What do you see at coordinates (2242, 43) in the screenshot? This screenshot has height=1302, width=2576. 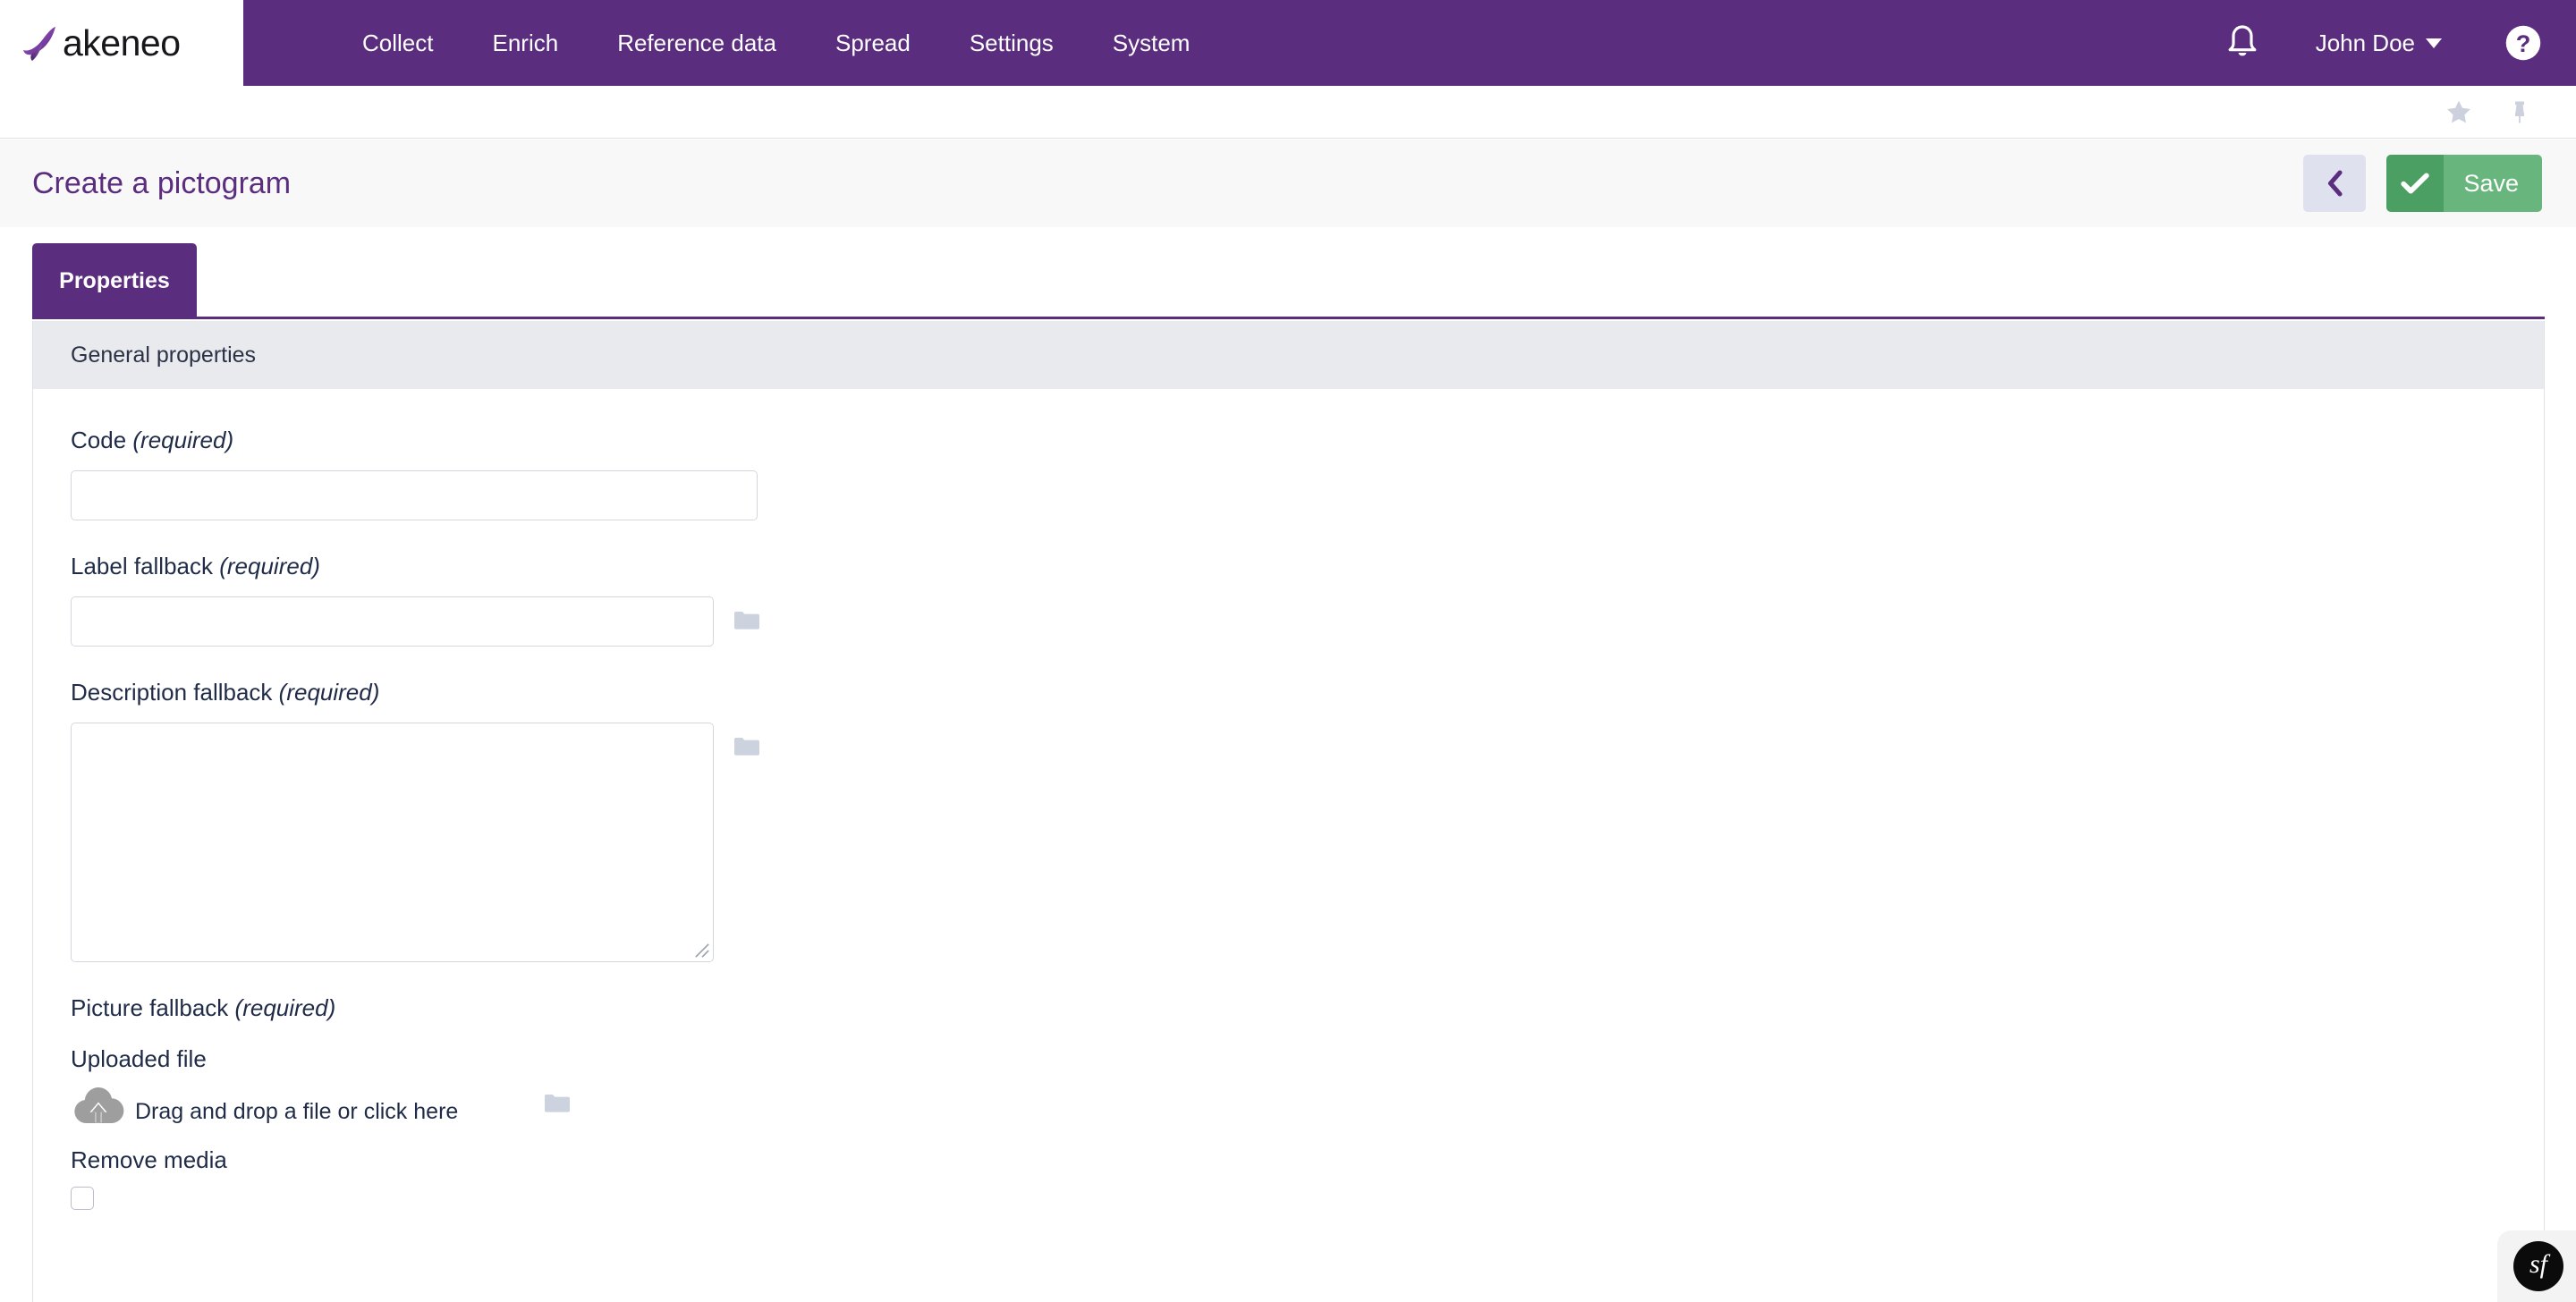 I see `bell-icon` at bounding box center [2242, 43].